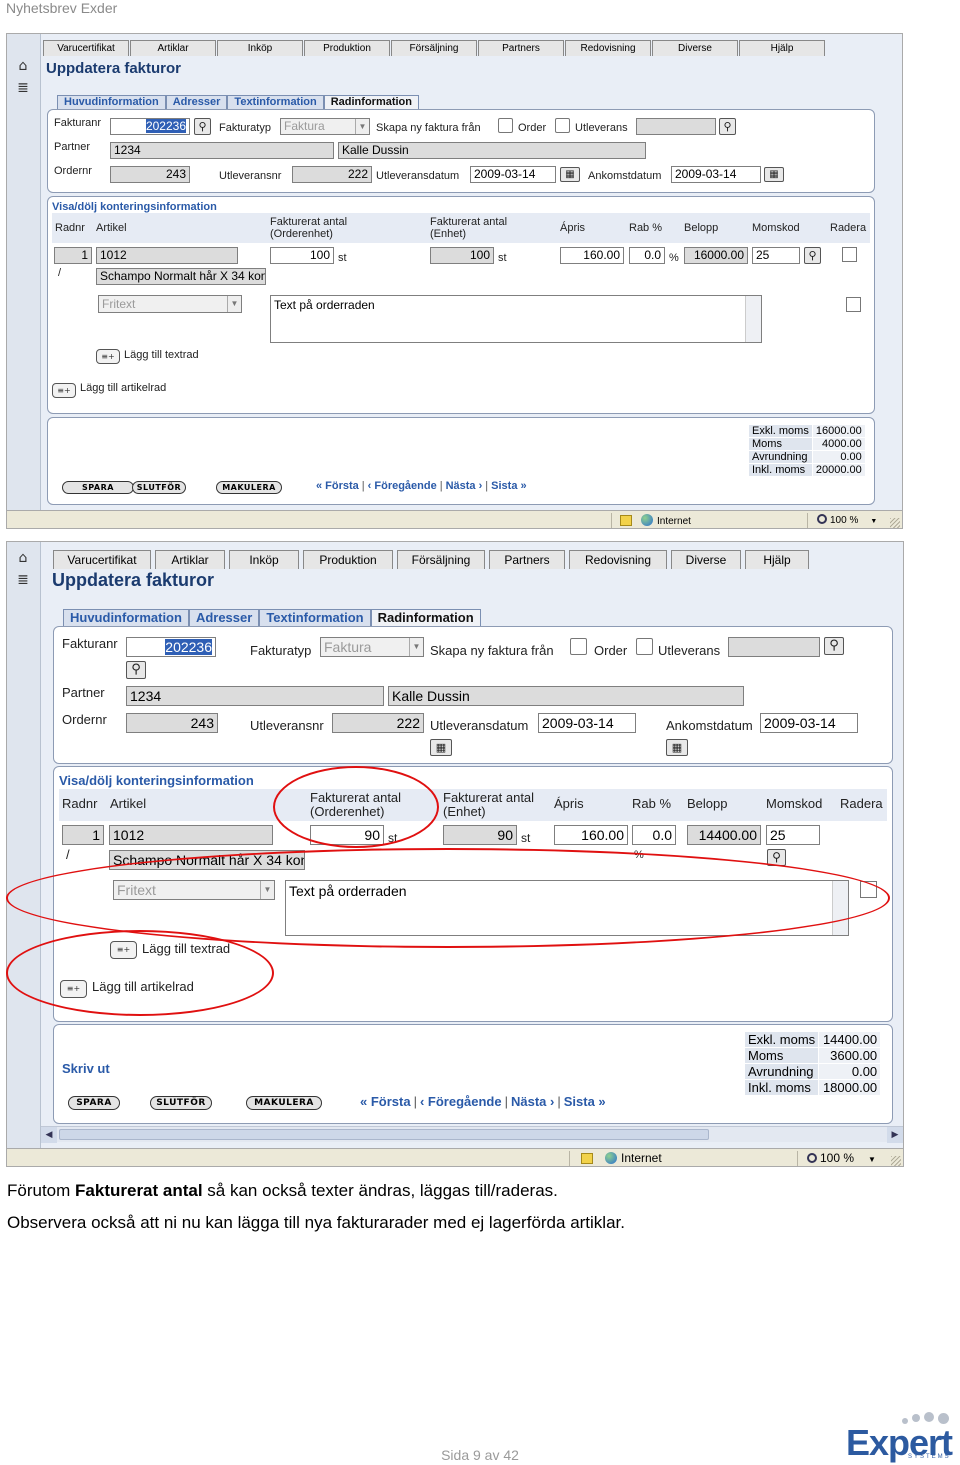 This screenshot has height=1465, width=960. What do you see at coordinates (716, 255) in the screenshot?
I see `belopp-input: 16000.00` at bounding box center [716, 255].